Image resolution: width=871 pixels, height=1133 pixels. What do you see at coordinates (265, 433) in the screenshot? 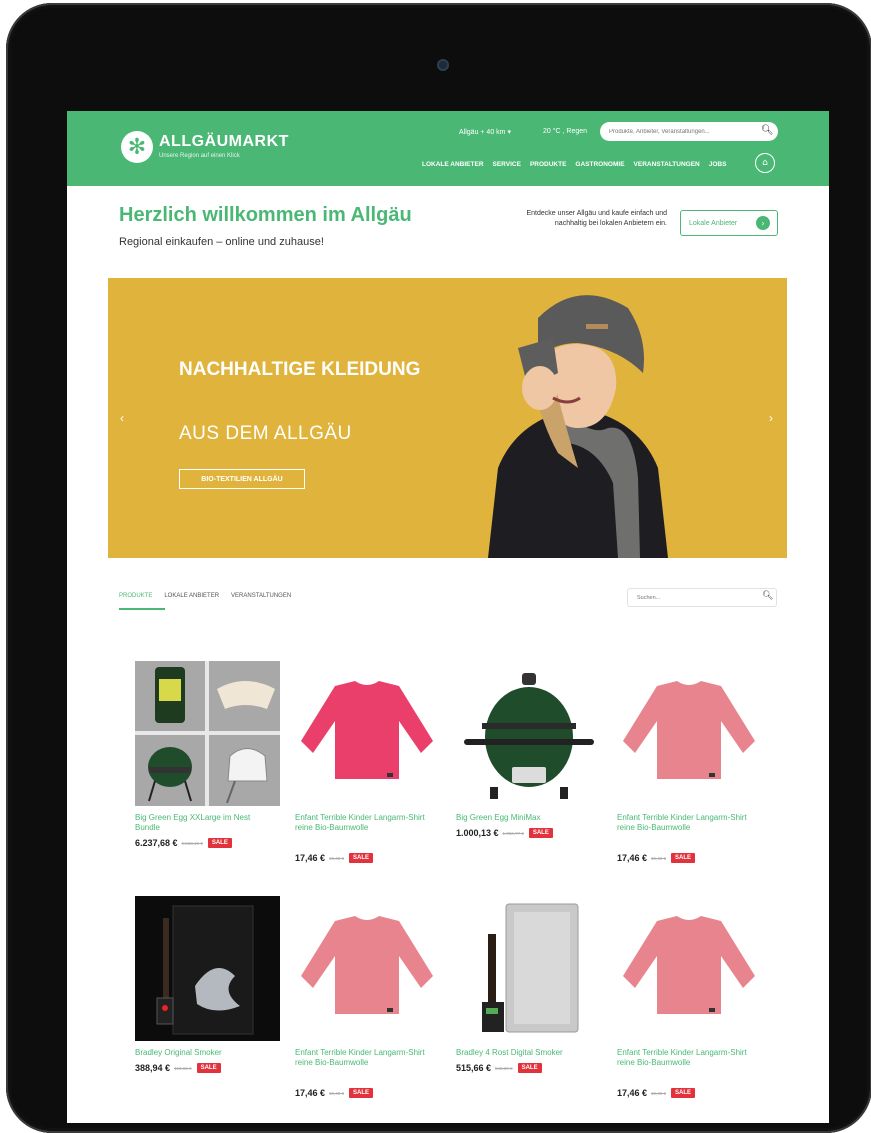
I see `hero-subheadline: AUS DEM ALLGÄU` at bounding box center [265, 433].